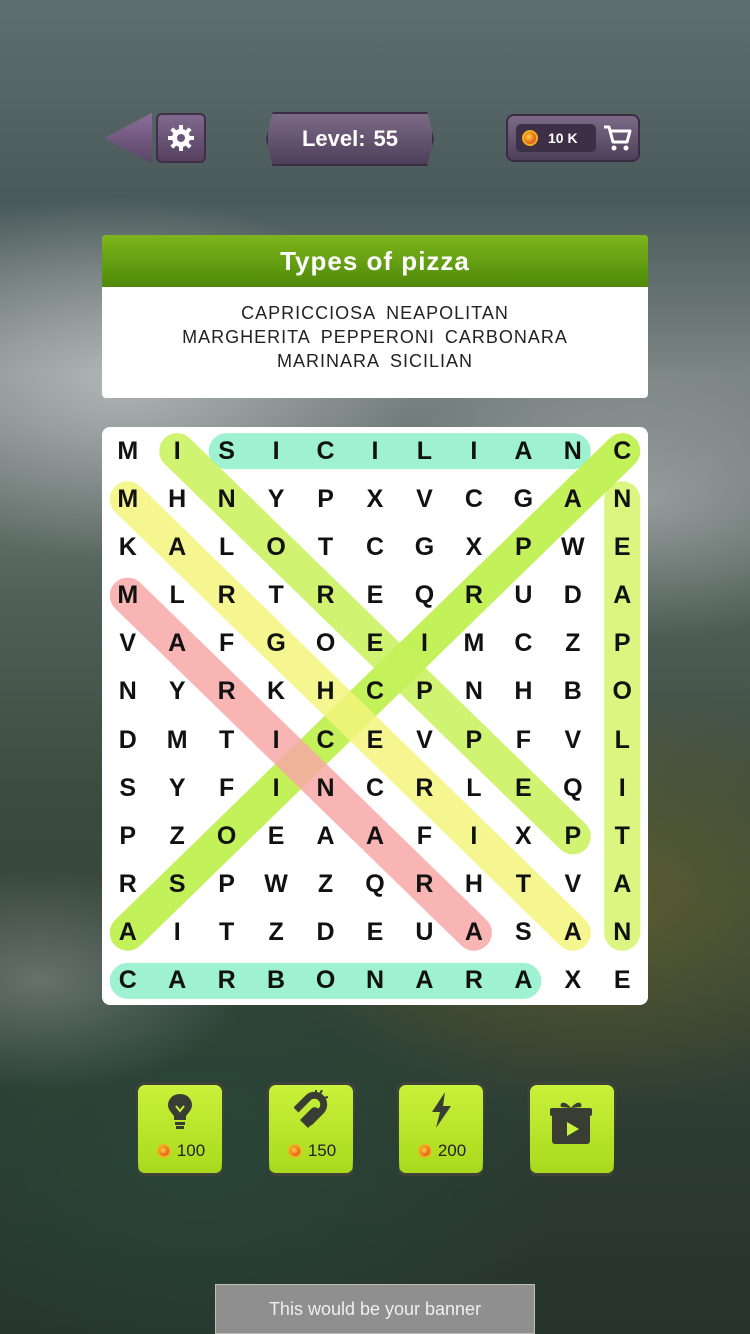 Image resolution: width=750 pixels, height=1334 pixels. I want to click on ad-banner: This would be your banner, so click(375, 1309).